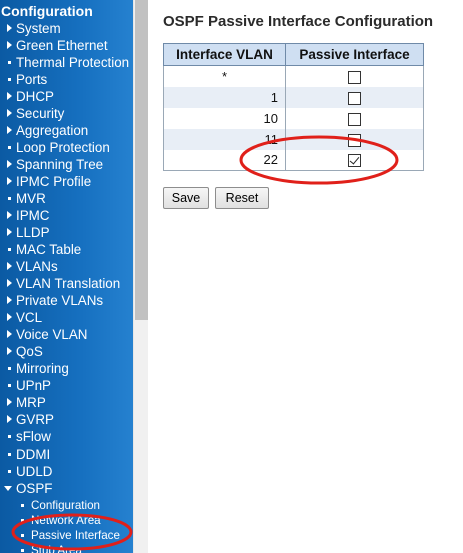 Image resolution: width=463 pixels, height=553 pixels. I want to click on sidebar-subitem-network-area: Network Area, so click(66, 520).